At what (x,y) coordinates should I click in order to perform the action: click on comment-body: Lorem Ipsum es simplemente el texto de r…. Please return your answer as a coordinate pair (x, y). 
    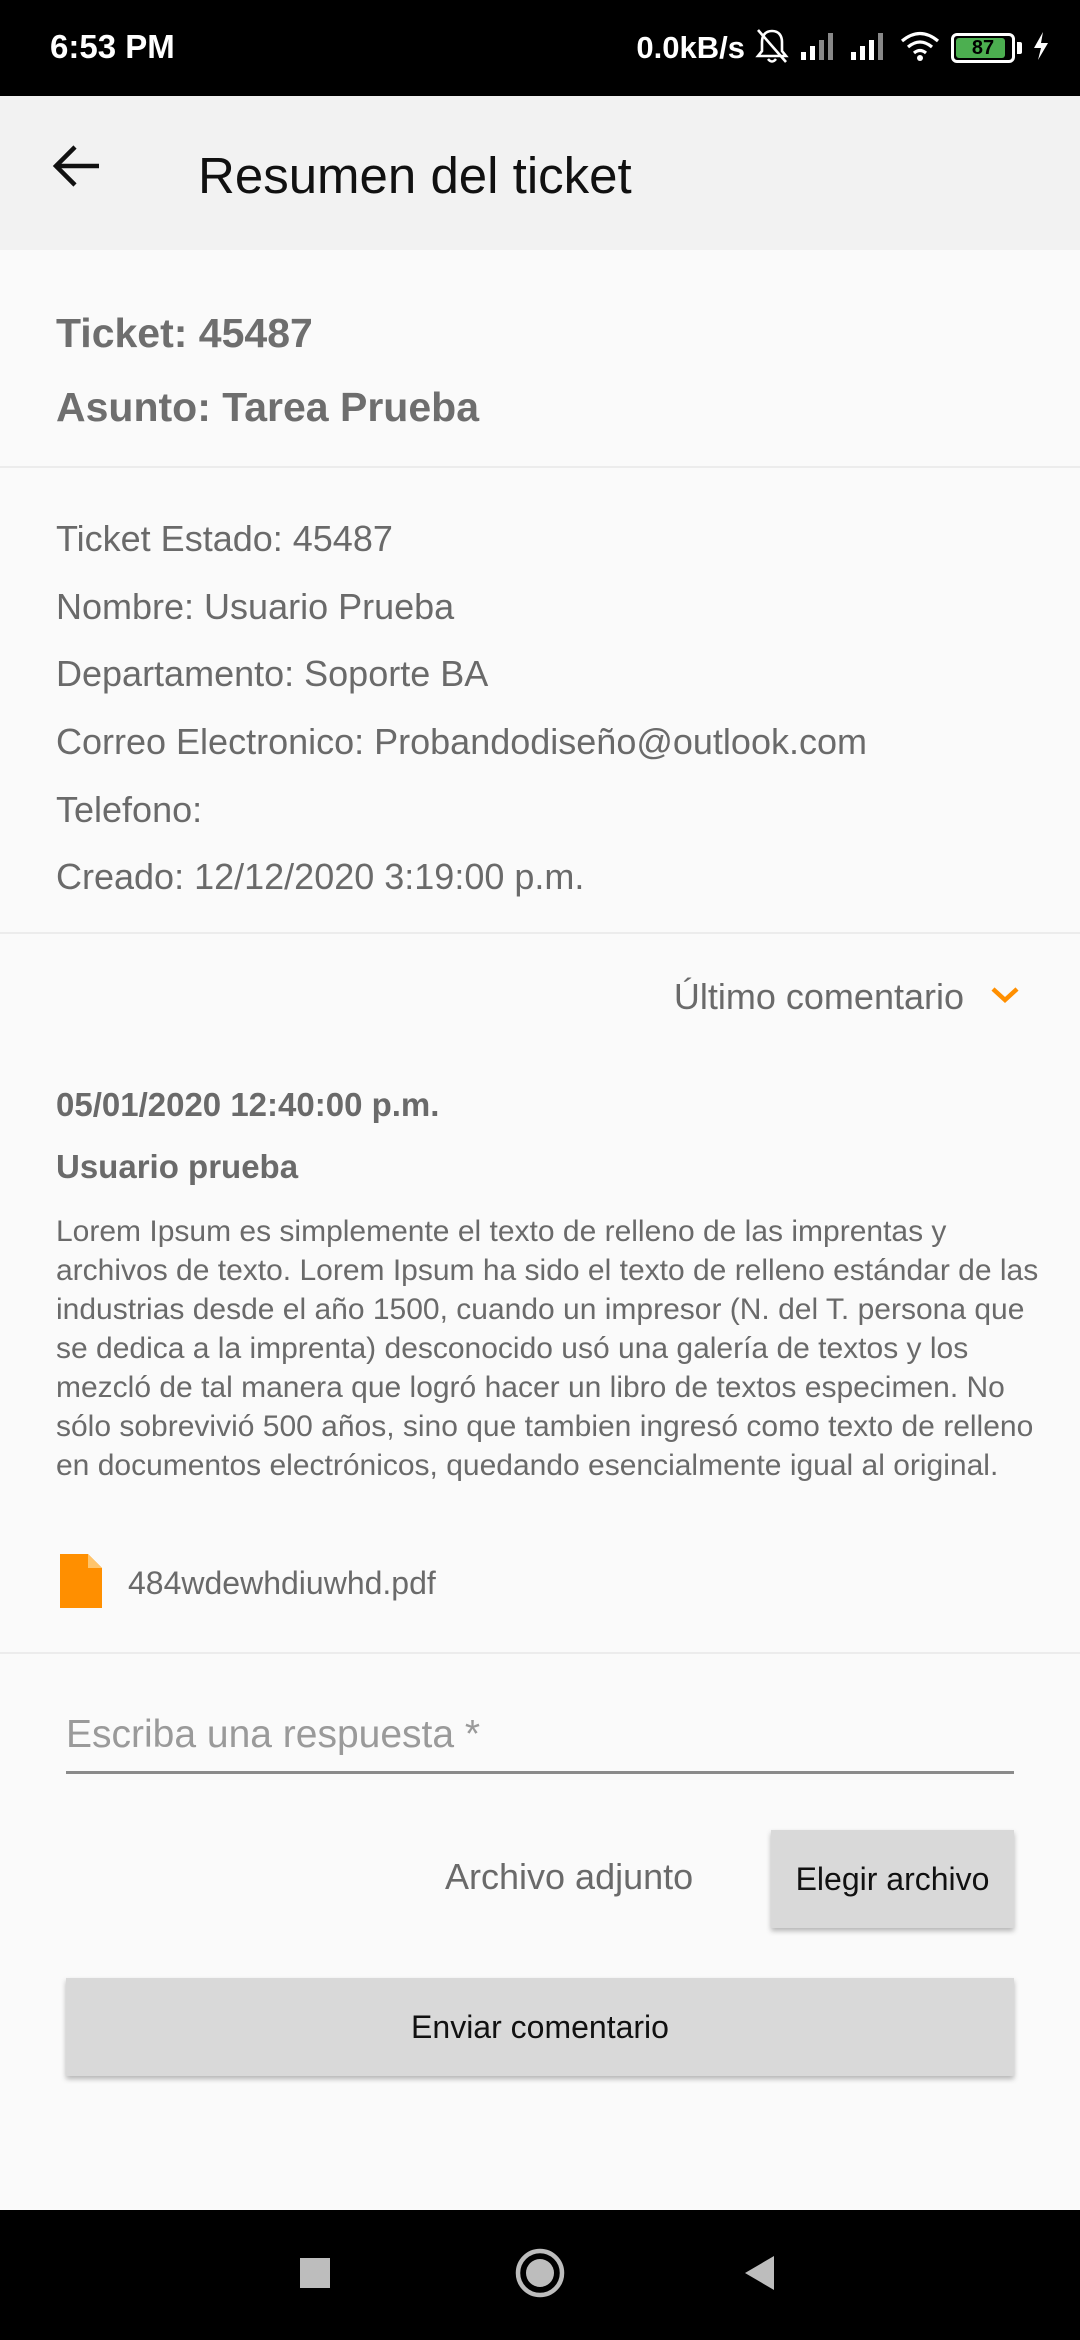
    Looking at the image, I should click on (547, 1348).